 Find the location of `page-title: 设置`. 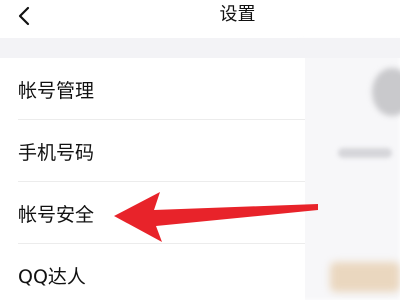

page-title: 设置 is located at coordinates (237, 14).